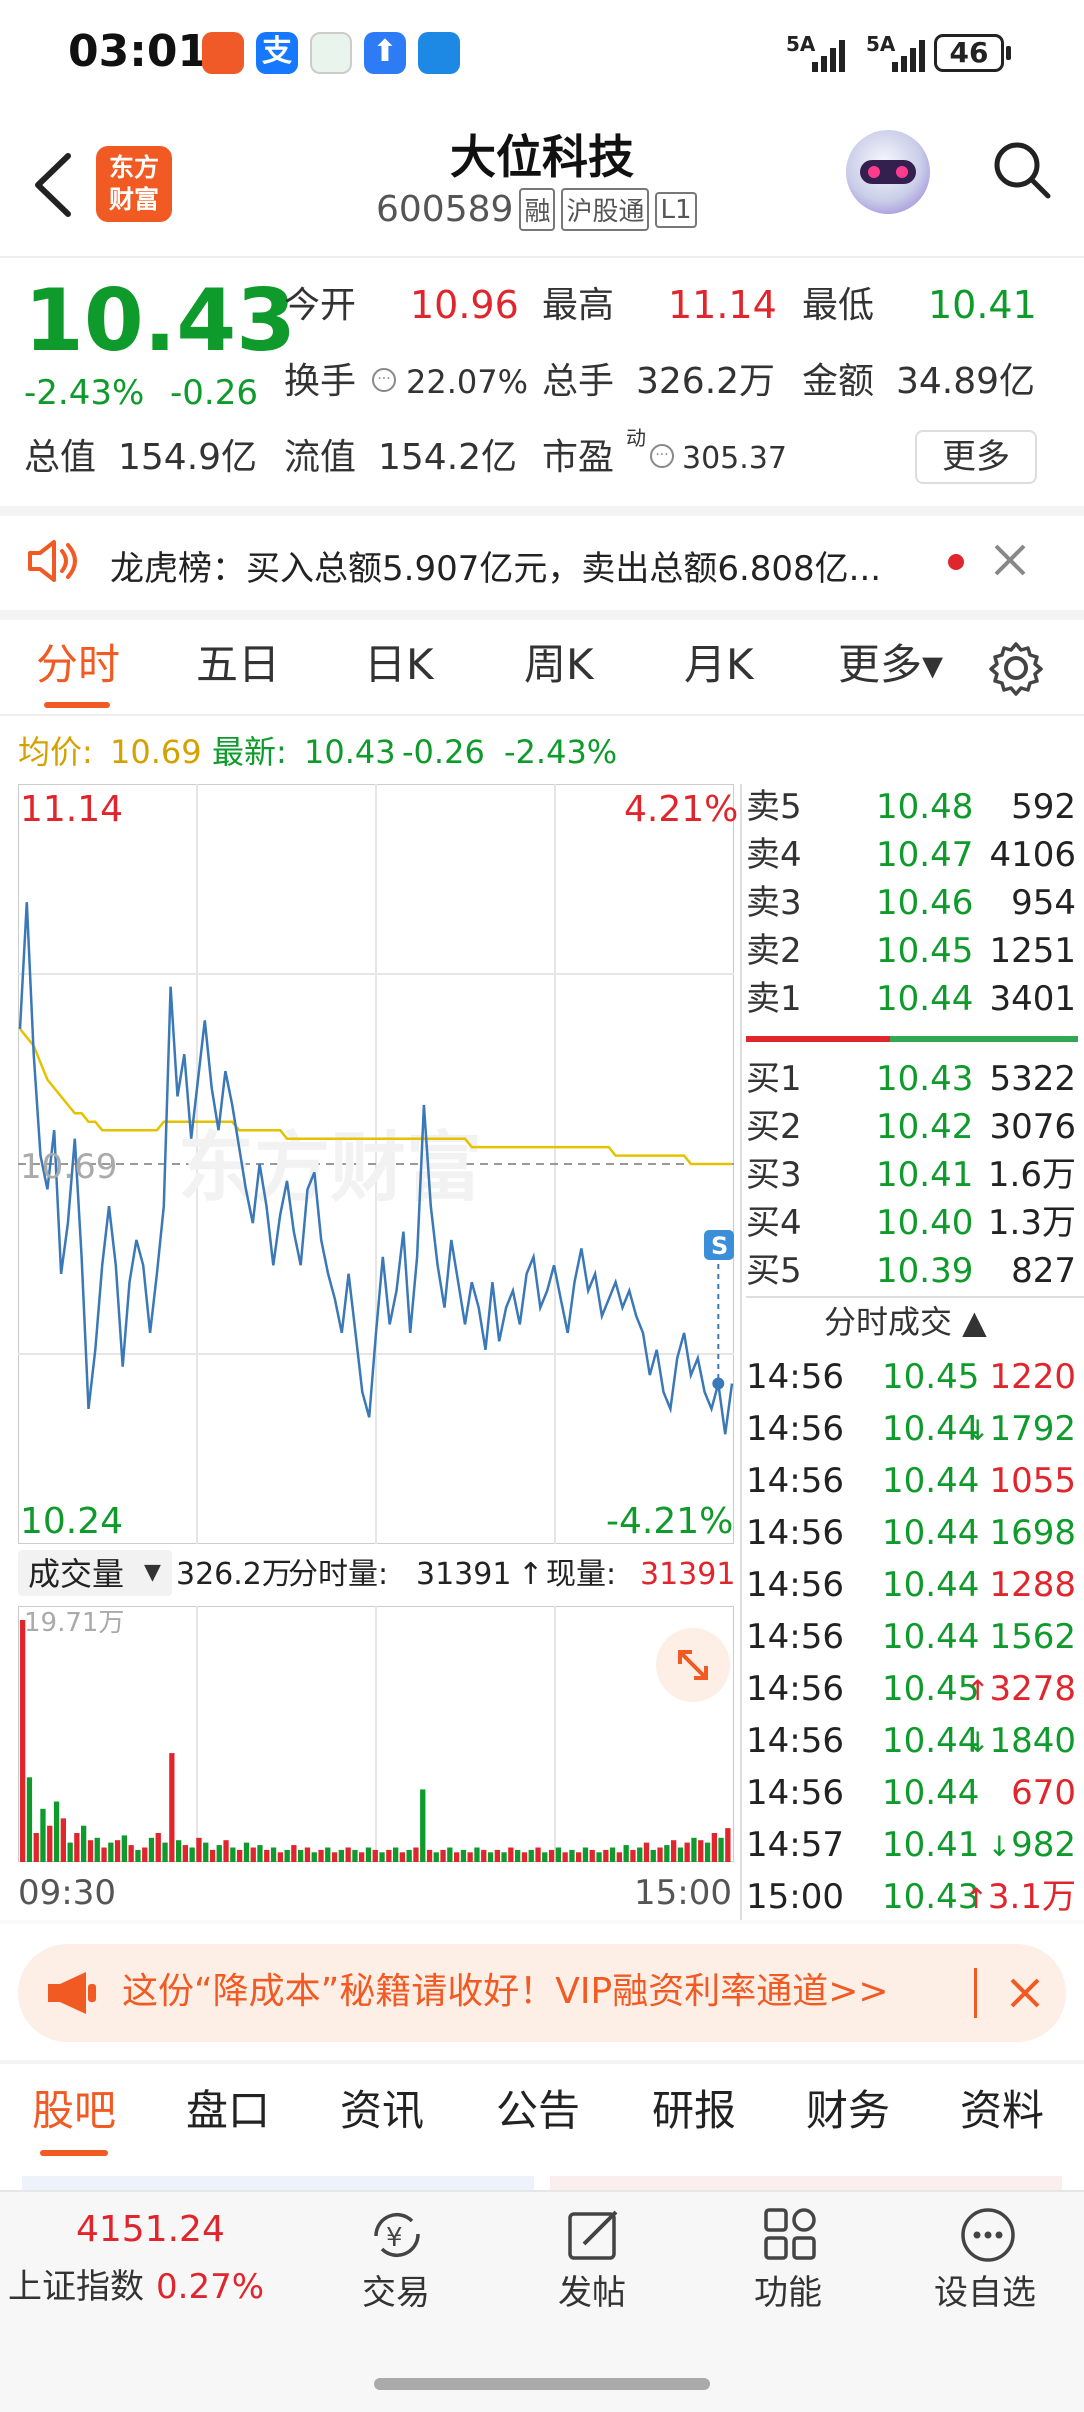  What do you see at coordinates (890, 665) in the screenshot?
I see `tab-more: 更多▾` at bounding box center [890, 665].